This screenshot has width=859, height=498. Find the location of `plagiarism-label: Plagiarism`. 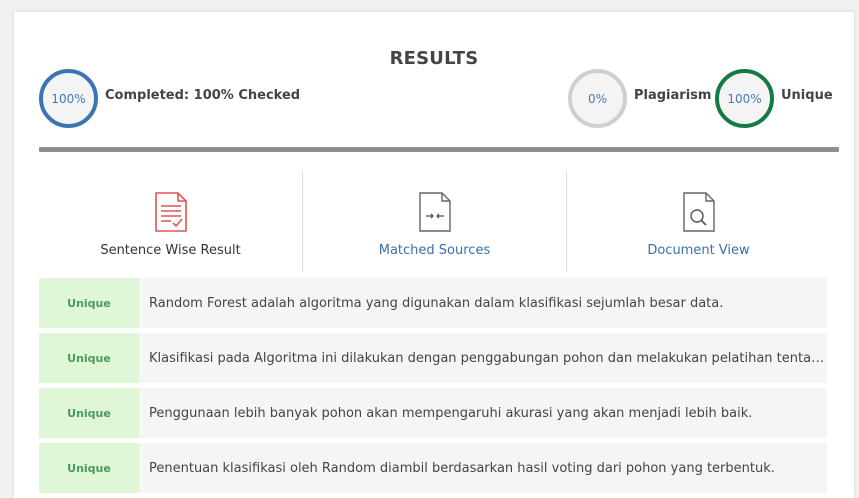

plagiarism-label: Plagiarism is located at coordinates (673, 95).